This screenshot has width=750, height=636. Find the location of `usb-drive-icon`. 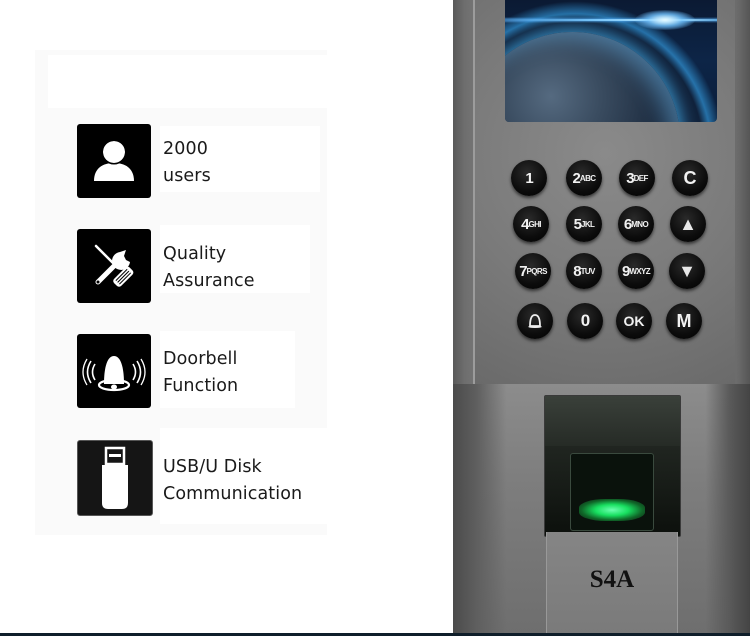

usb-drive-icon is located at coordinates (115, 478).